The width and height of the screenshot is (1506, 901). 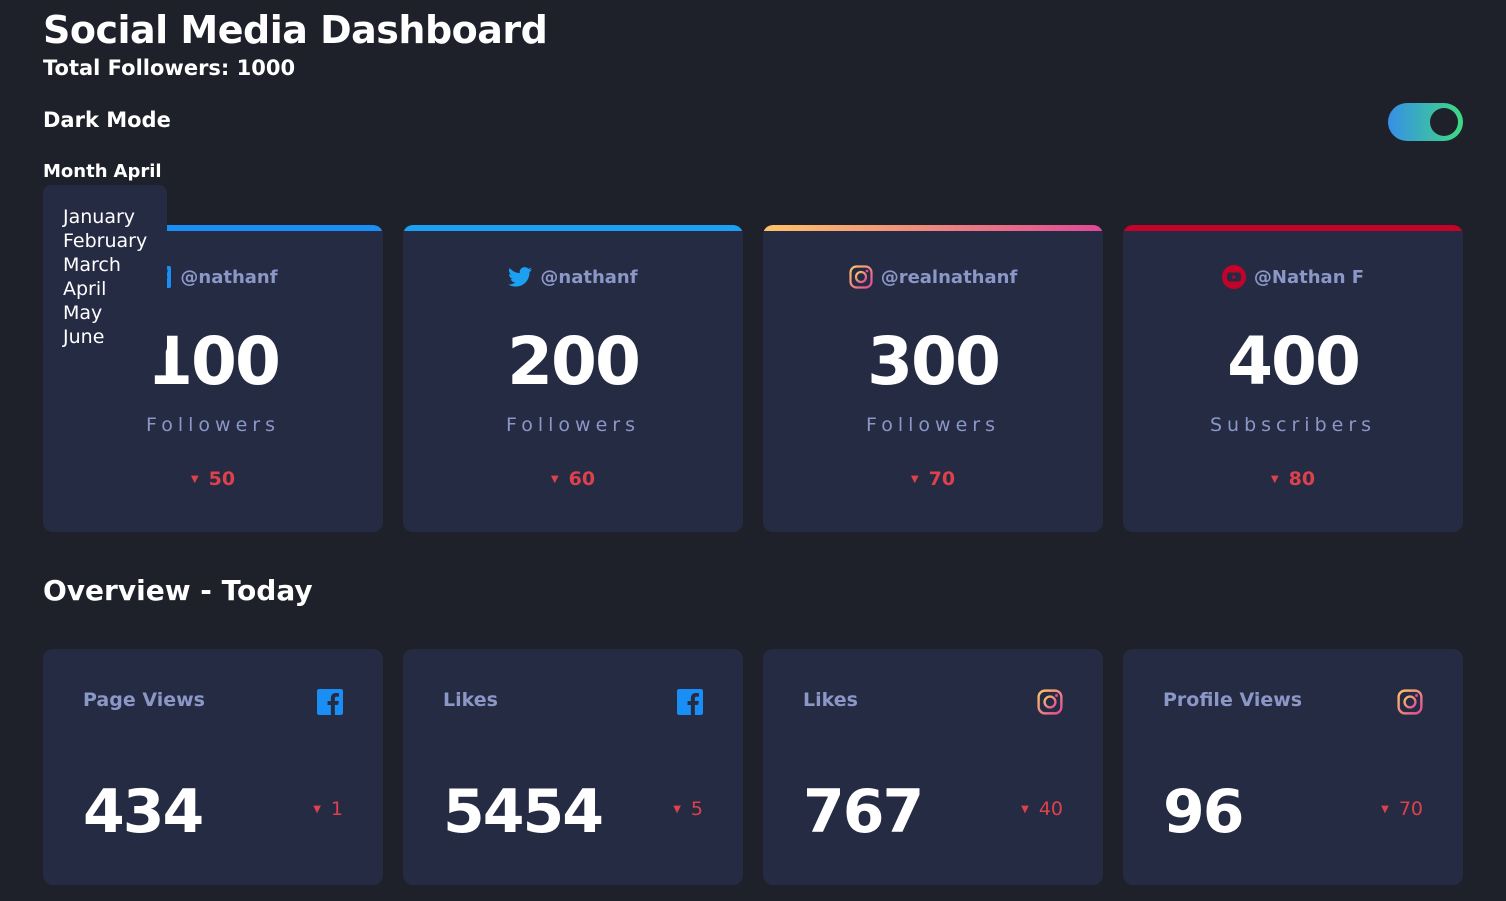 What do you see at coordinates (1293, 425) in the screenshot?
I see `card-unit: Subscribers` at bounding box center [1293, 425].